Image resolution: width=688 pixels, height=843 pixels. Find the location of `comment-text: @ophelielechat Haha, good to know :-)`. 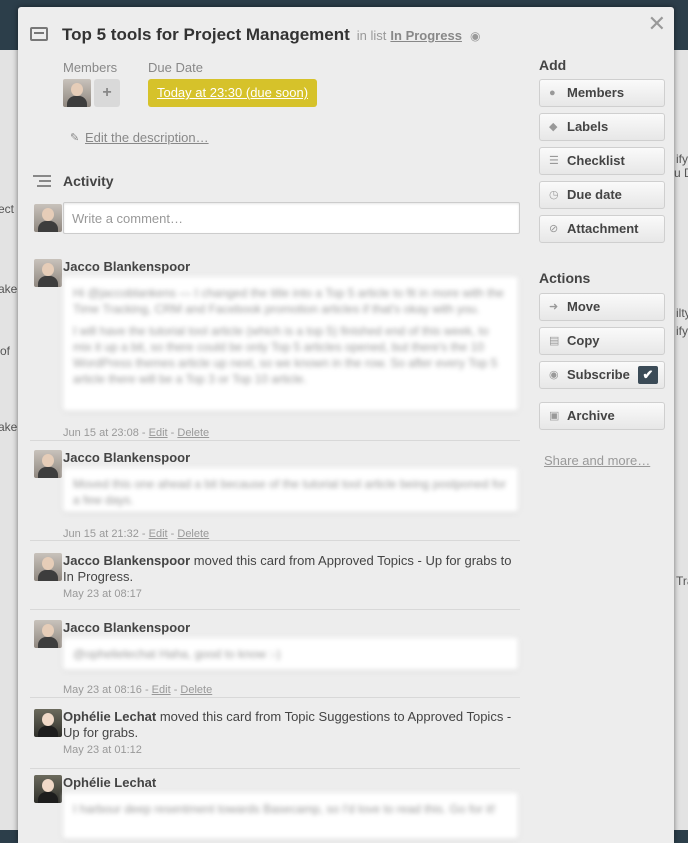

comment-text: @ophelielechat Haha, good to know :-) is located at coordinates (177, 654).